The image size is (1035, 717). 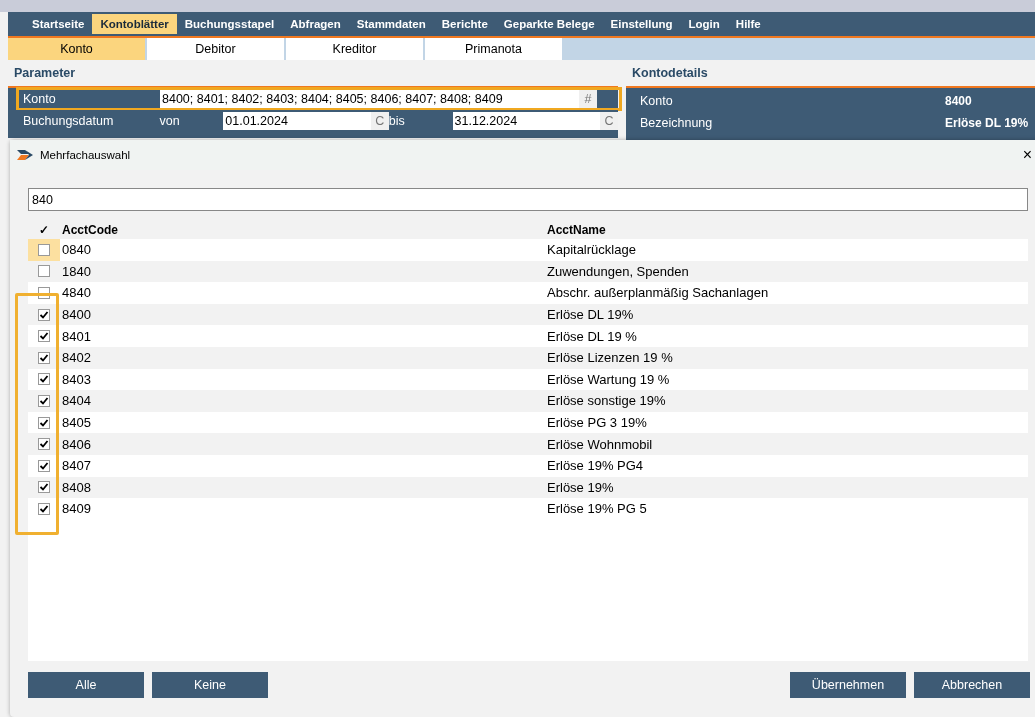 I want to click on date-field: 31.12.2024 C, so click(x=535, y=121).